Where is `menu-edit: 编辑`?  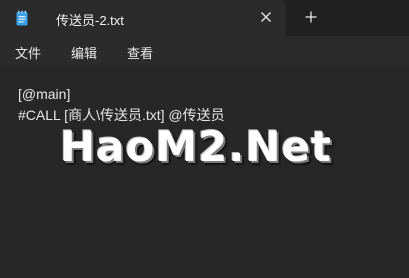
menu-edit: 编辑 is located at coordinates (84, 52).